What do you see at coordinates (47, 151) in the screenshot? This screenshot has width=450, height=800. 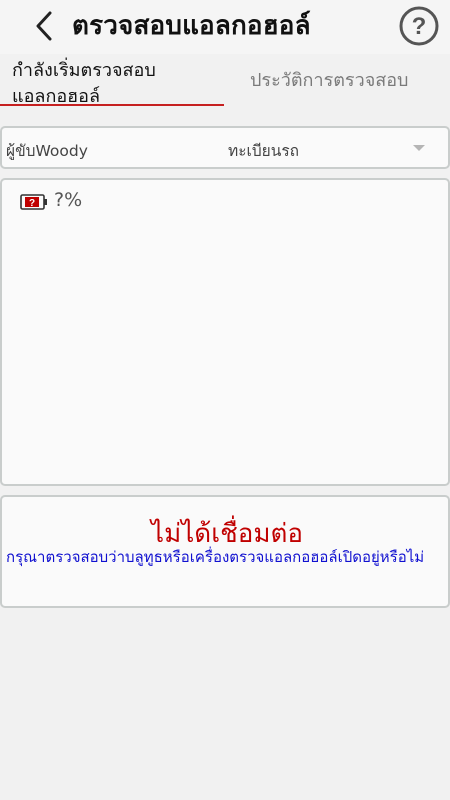 I see `driver-name: ผู้ขับWoody` at bounding box center [47, 151].